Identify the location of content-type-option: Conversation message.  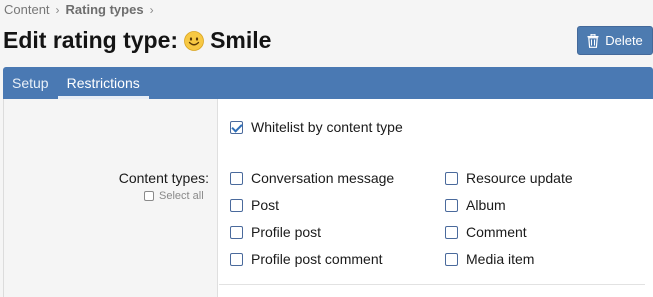
(312, 178).